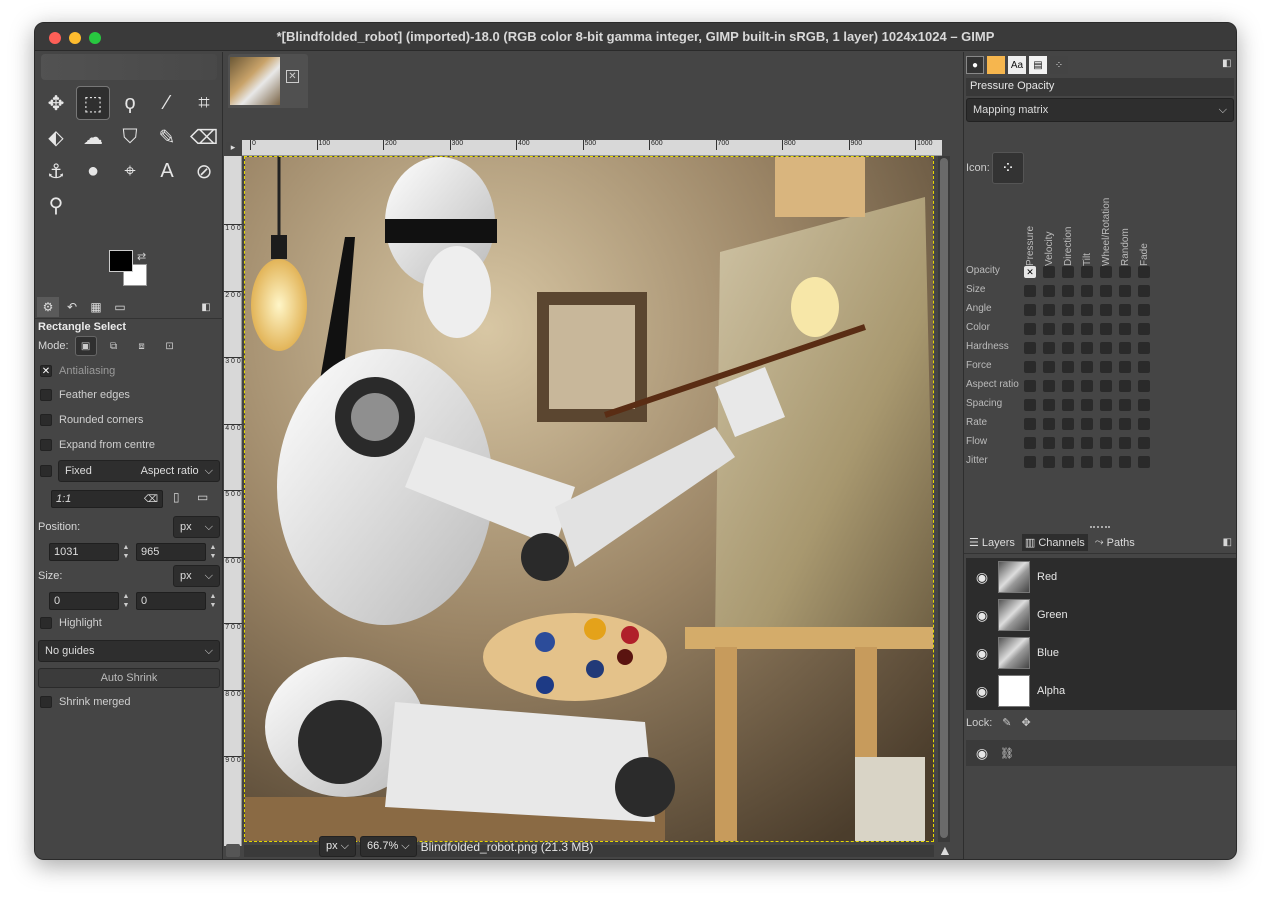  Describe the element at coordinates (84, 552) in the screenshot. I see `position-x-input: 1031` at that location.